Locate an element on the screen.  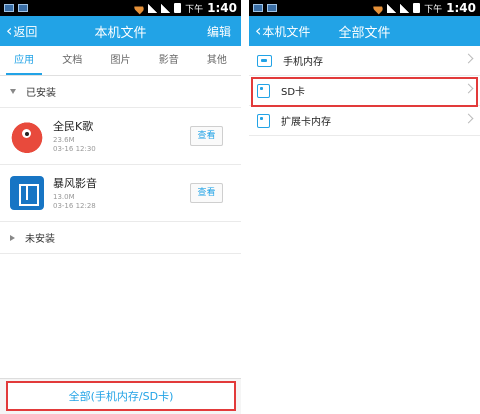
app-size: 23.6M is located at coordinates (64, 140).